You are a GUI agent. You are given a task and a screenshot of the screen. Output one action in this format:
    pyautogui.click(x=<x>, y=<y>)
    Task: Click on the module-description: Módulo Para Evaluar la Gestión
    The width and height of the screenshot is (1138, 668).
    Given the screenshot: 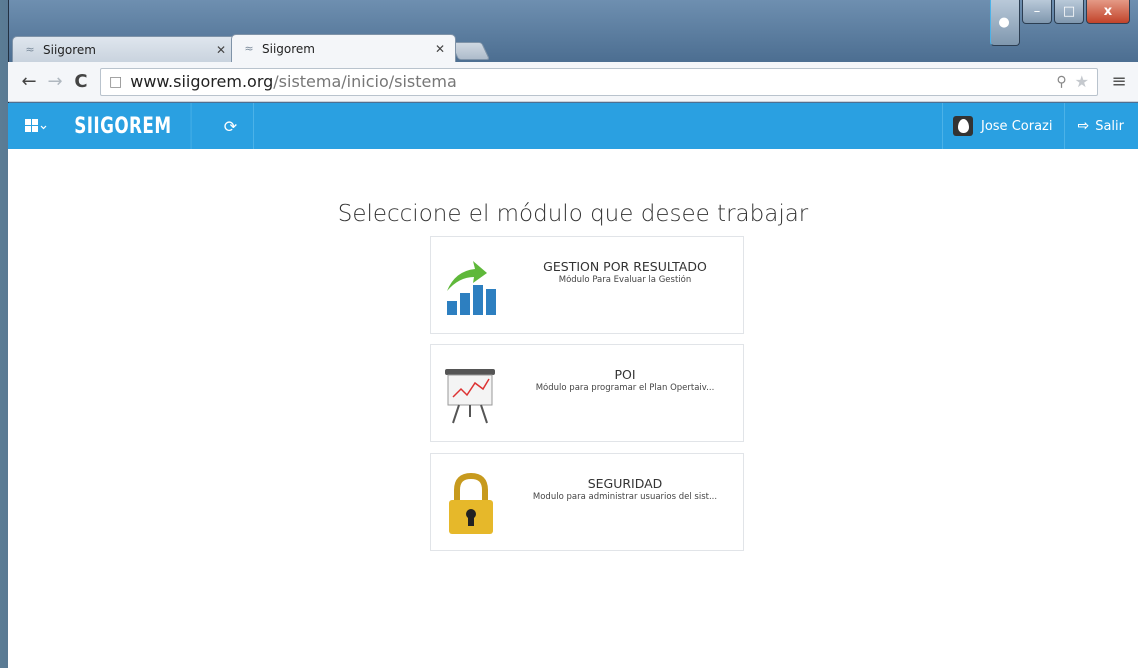 What is the action you would take?
    pyautogui.click(x=625, y=280)
    